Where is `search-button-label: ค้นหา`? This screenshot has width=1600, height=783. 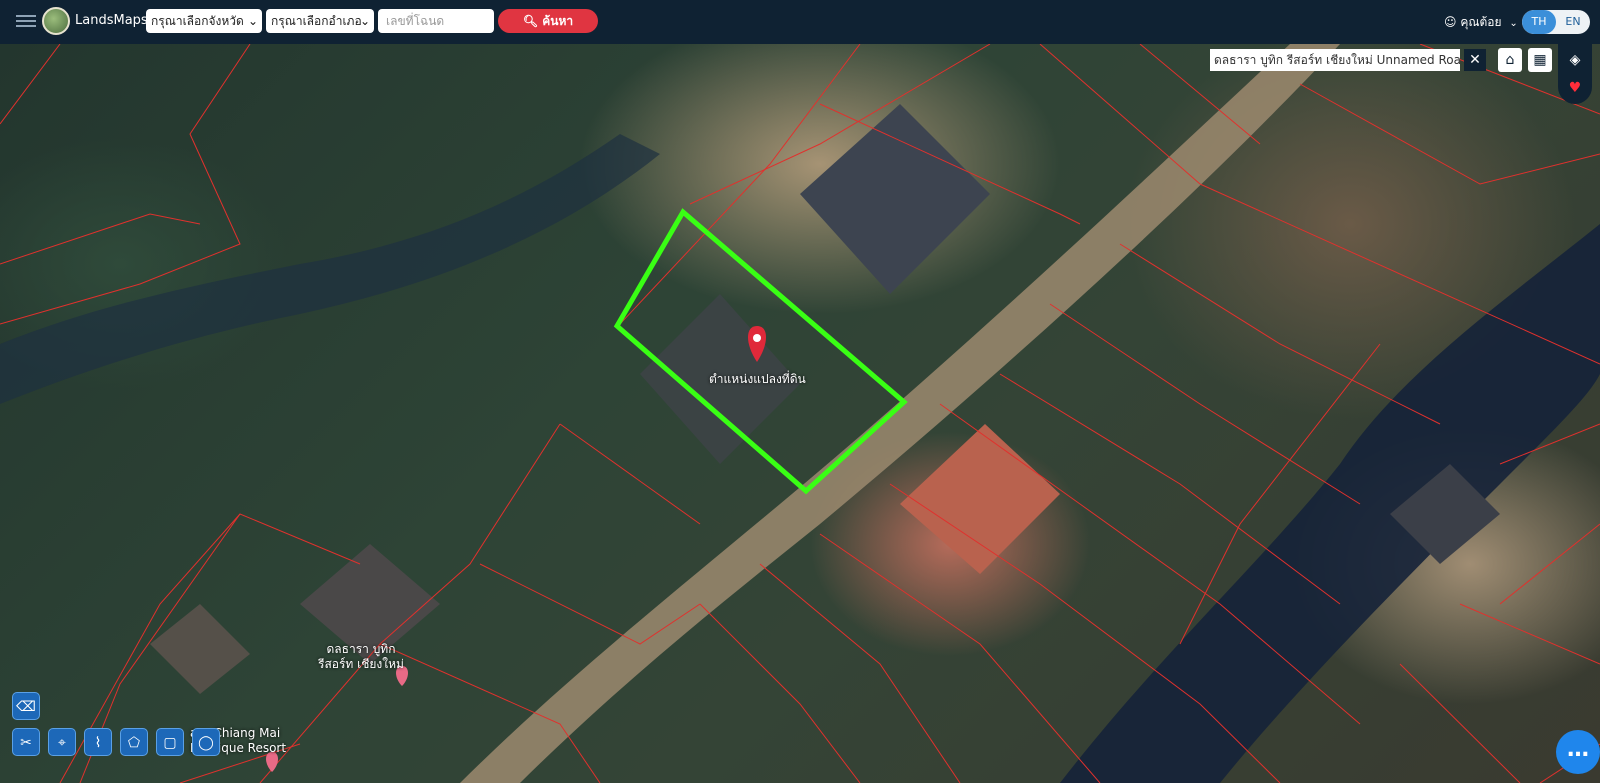 search-button-label: ค้นหา is located at coordinates (558, 21).